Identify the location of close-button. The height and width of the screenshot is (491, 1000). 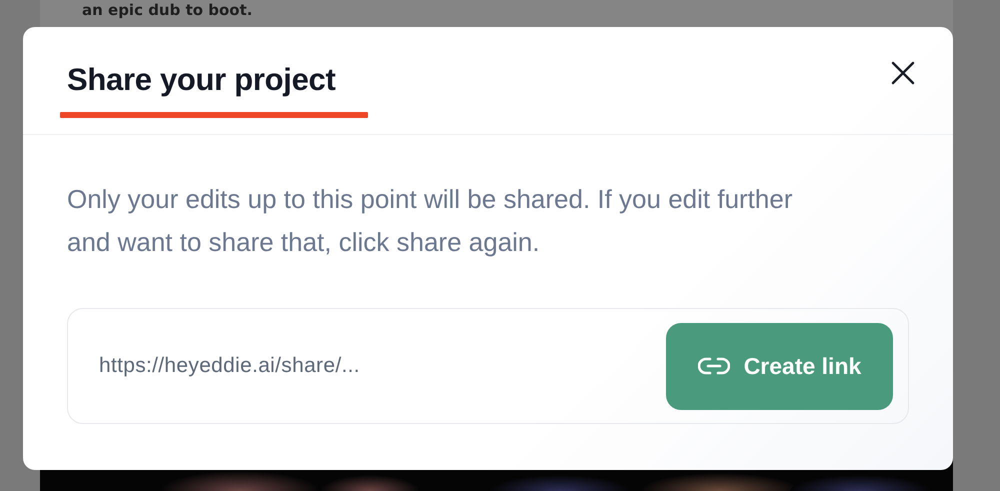
(903, 73).